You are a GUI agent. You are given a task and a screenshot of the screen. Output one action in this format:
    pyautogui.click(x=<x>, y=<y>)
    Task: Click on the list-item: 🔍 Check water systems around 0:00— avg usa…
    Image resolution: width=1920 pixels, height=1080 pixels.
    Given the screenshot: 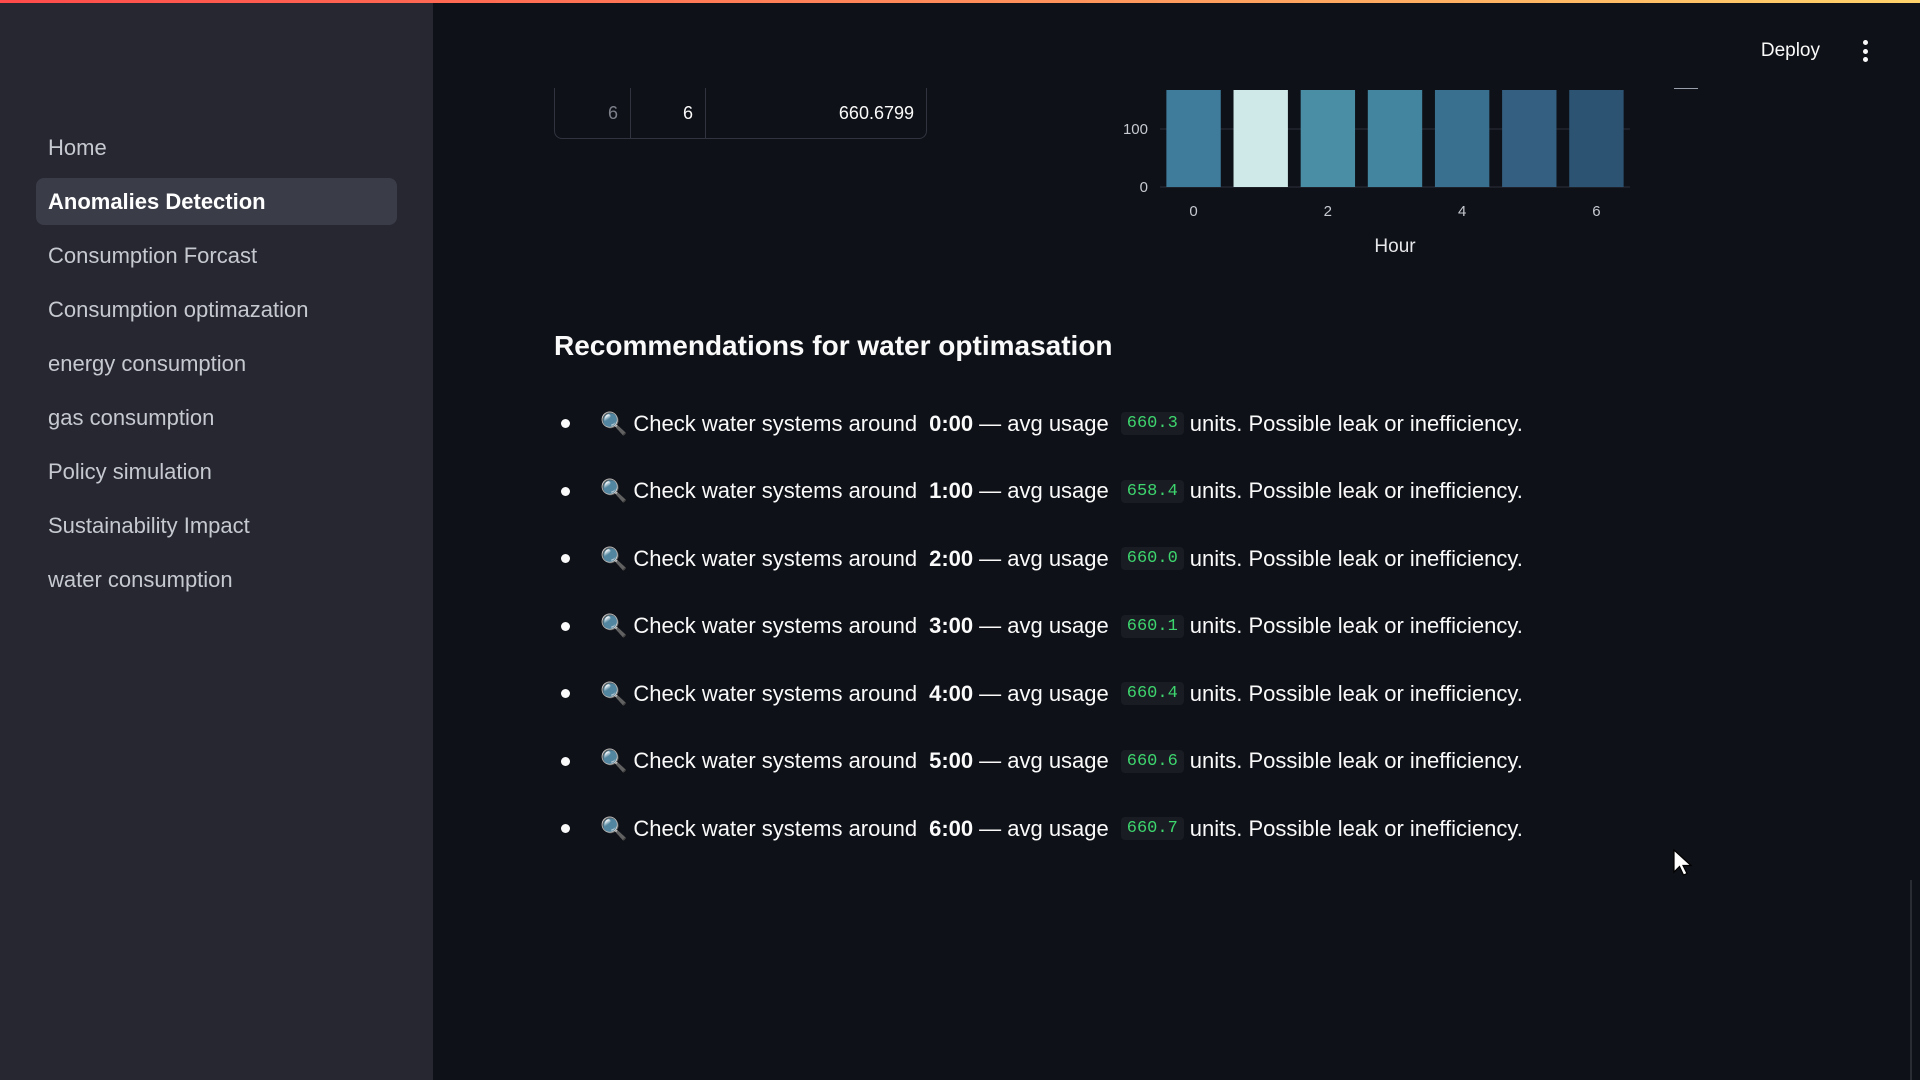 What is the action you would take?
    pyautogui.click(x=1038, y=424)
    